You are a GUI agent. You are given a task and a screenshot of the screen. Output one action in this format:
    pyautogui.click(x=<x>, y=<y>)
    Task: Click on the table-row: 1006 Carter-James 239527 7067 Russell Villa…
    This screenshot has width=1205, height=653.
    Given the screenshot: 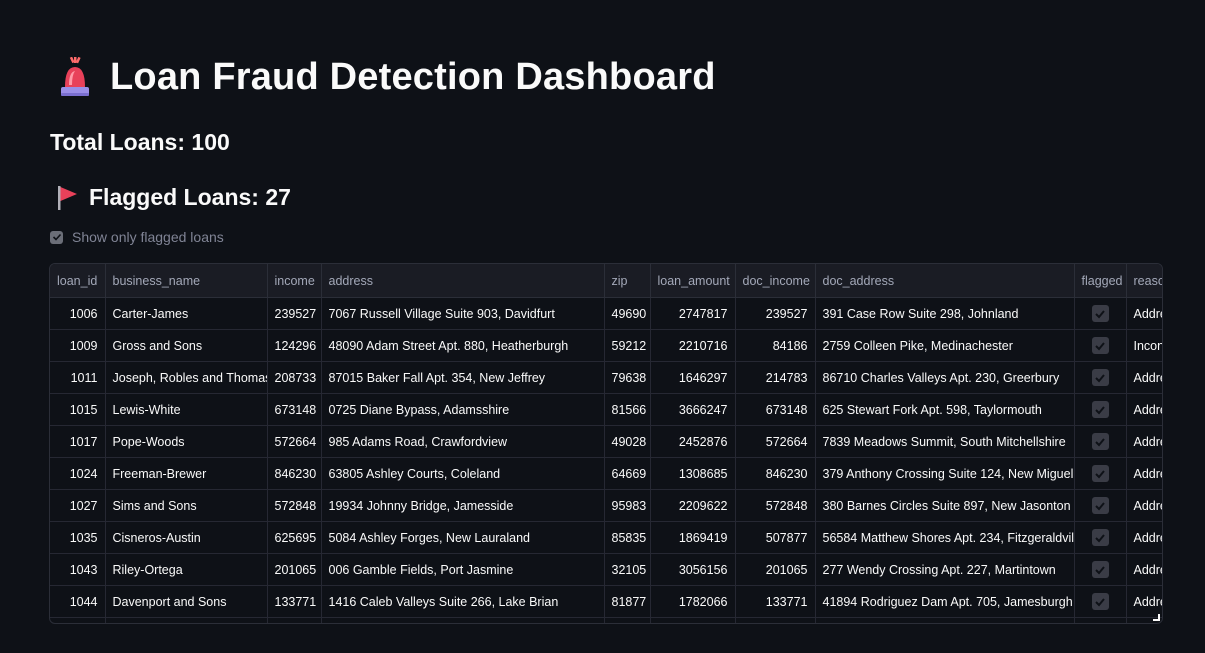 What is the action you would take?
    pyautogui.click(x=606, y=313)
    